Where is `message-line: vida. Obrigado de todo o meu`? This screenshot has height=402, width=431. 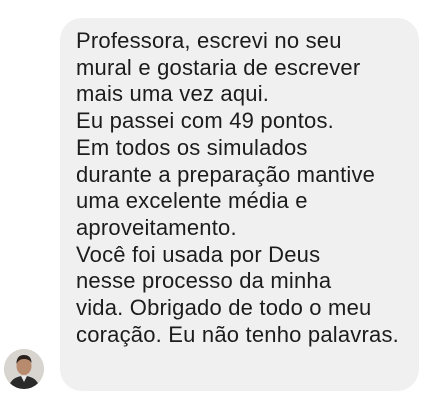 message-line: vida. Obrigado de todo o meu is located at coordinates (224, 308).